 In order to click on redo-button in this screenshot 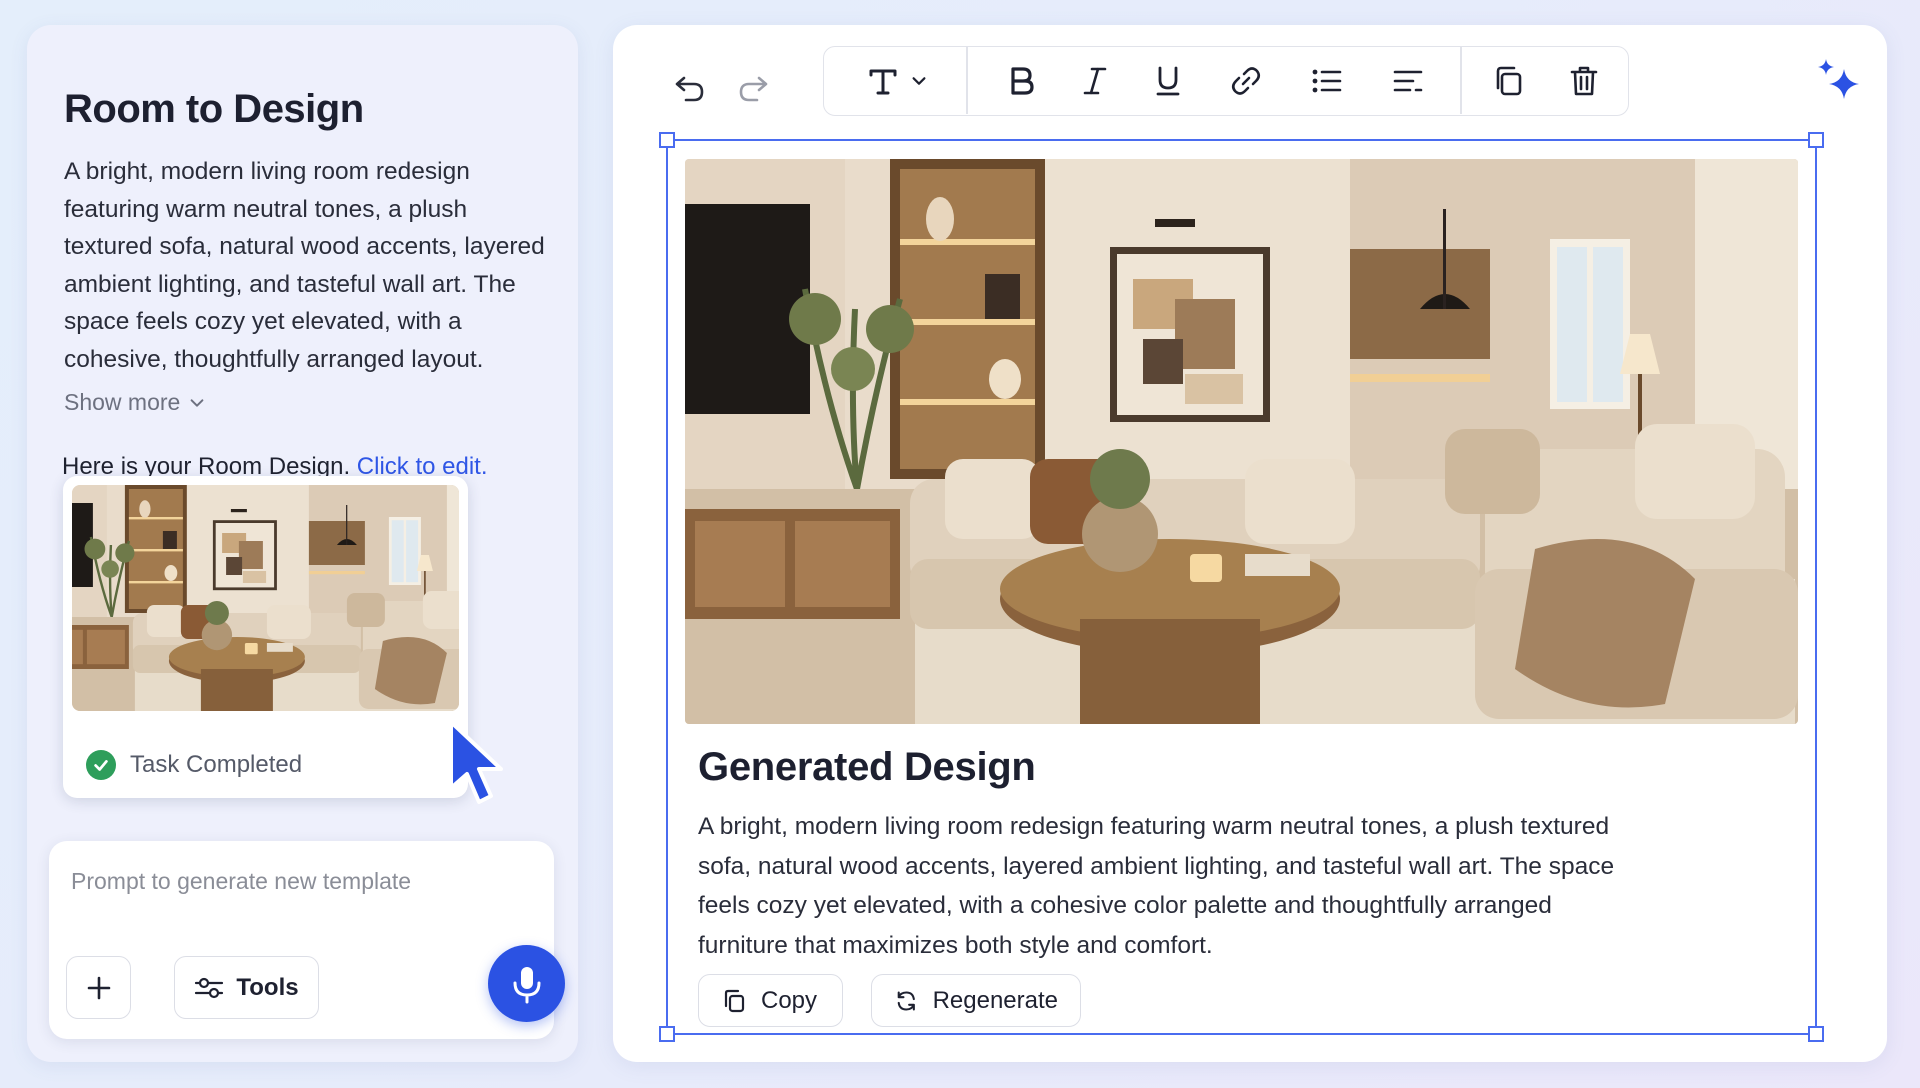, I will do `click(753, 88)`.